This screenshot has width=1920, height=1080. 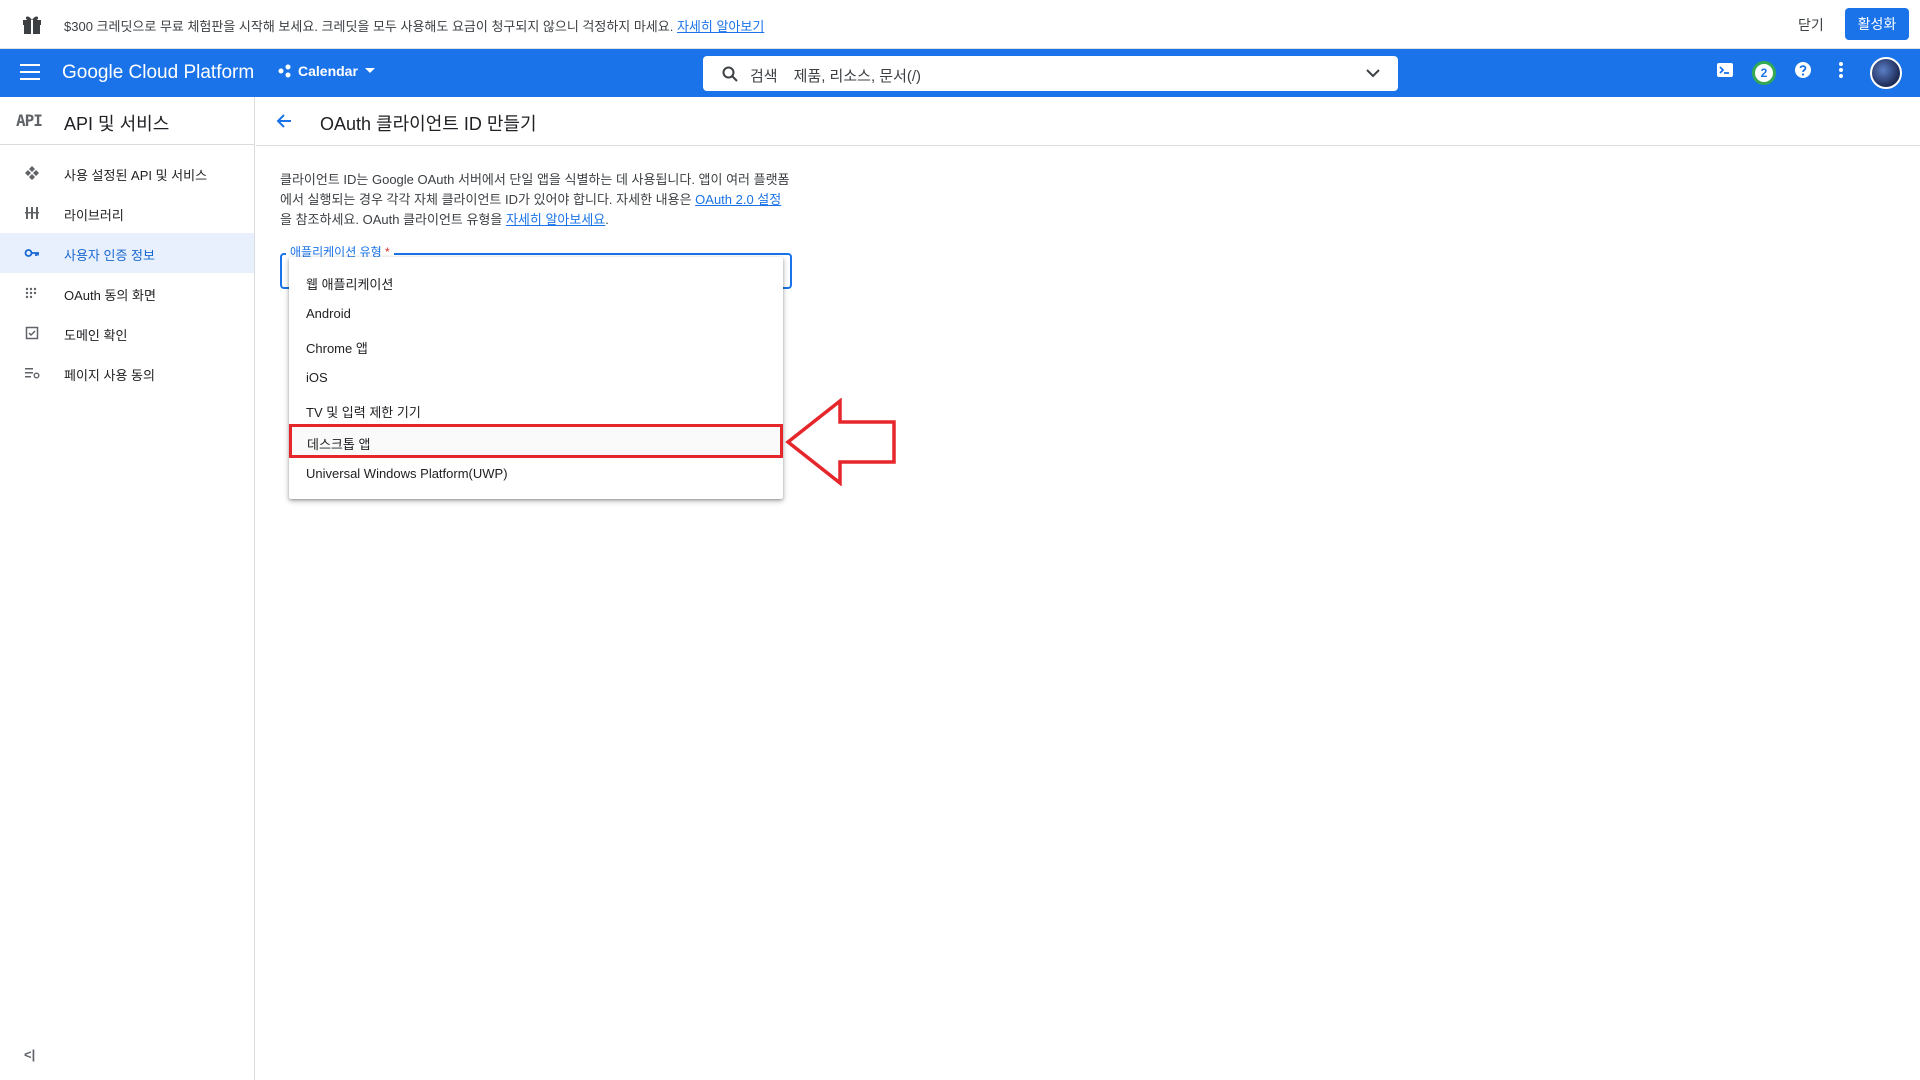 I want to click on promo-close-button: 닫기, so click(x=1811, y=25).